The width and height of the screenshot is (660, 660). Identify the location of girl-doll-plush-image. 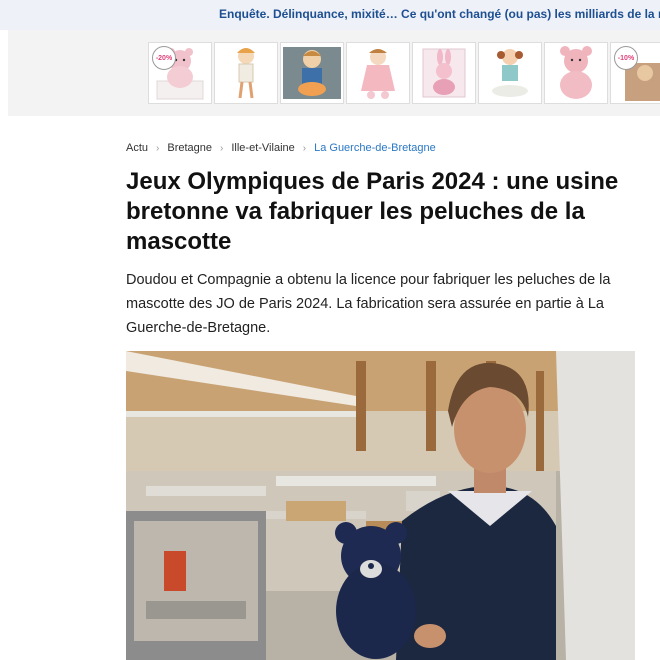
(246, 73).